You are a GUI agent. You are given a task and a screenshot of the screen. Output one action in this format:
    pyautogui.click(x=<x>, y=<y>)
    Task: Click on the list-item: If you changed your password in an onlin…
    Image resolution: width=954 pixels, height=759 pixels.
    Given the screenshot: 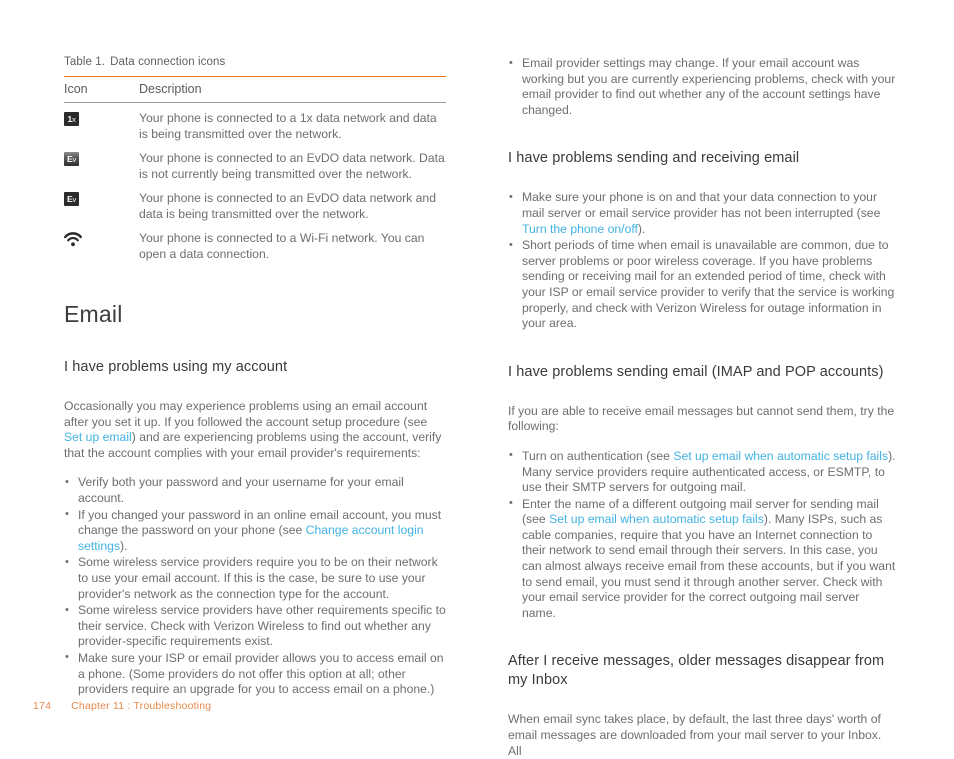 What is the action you would take?
    pyautogui.click(x=255, y=531)
    